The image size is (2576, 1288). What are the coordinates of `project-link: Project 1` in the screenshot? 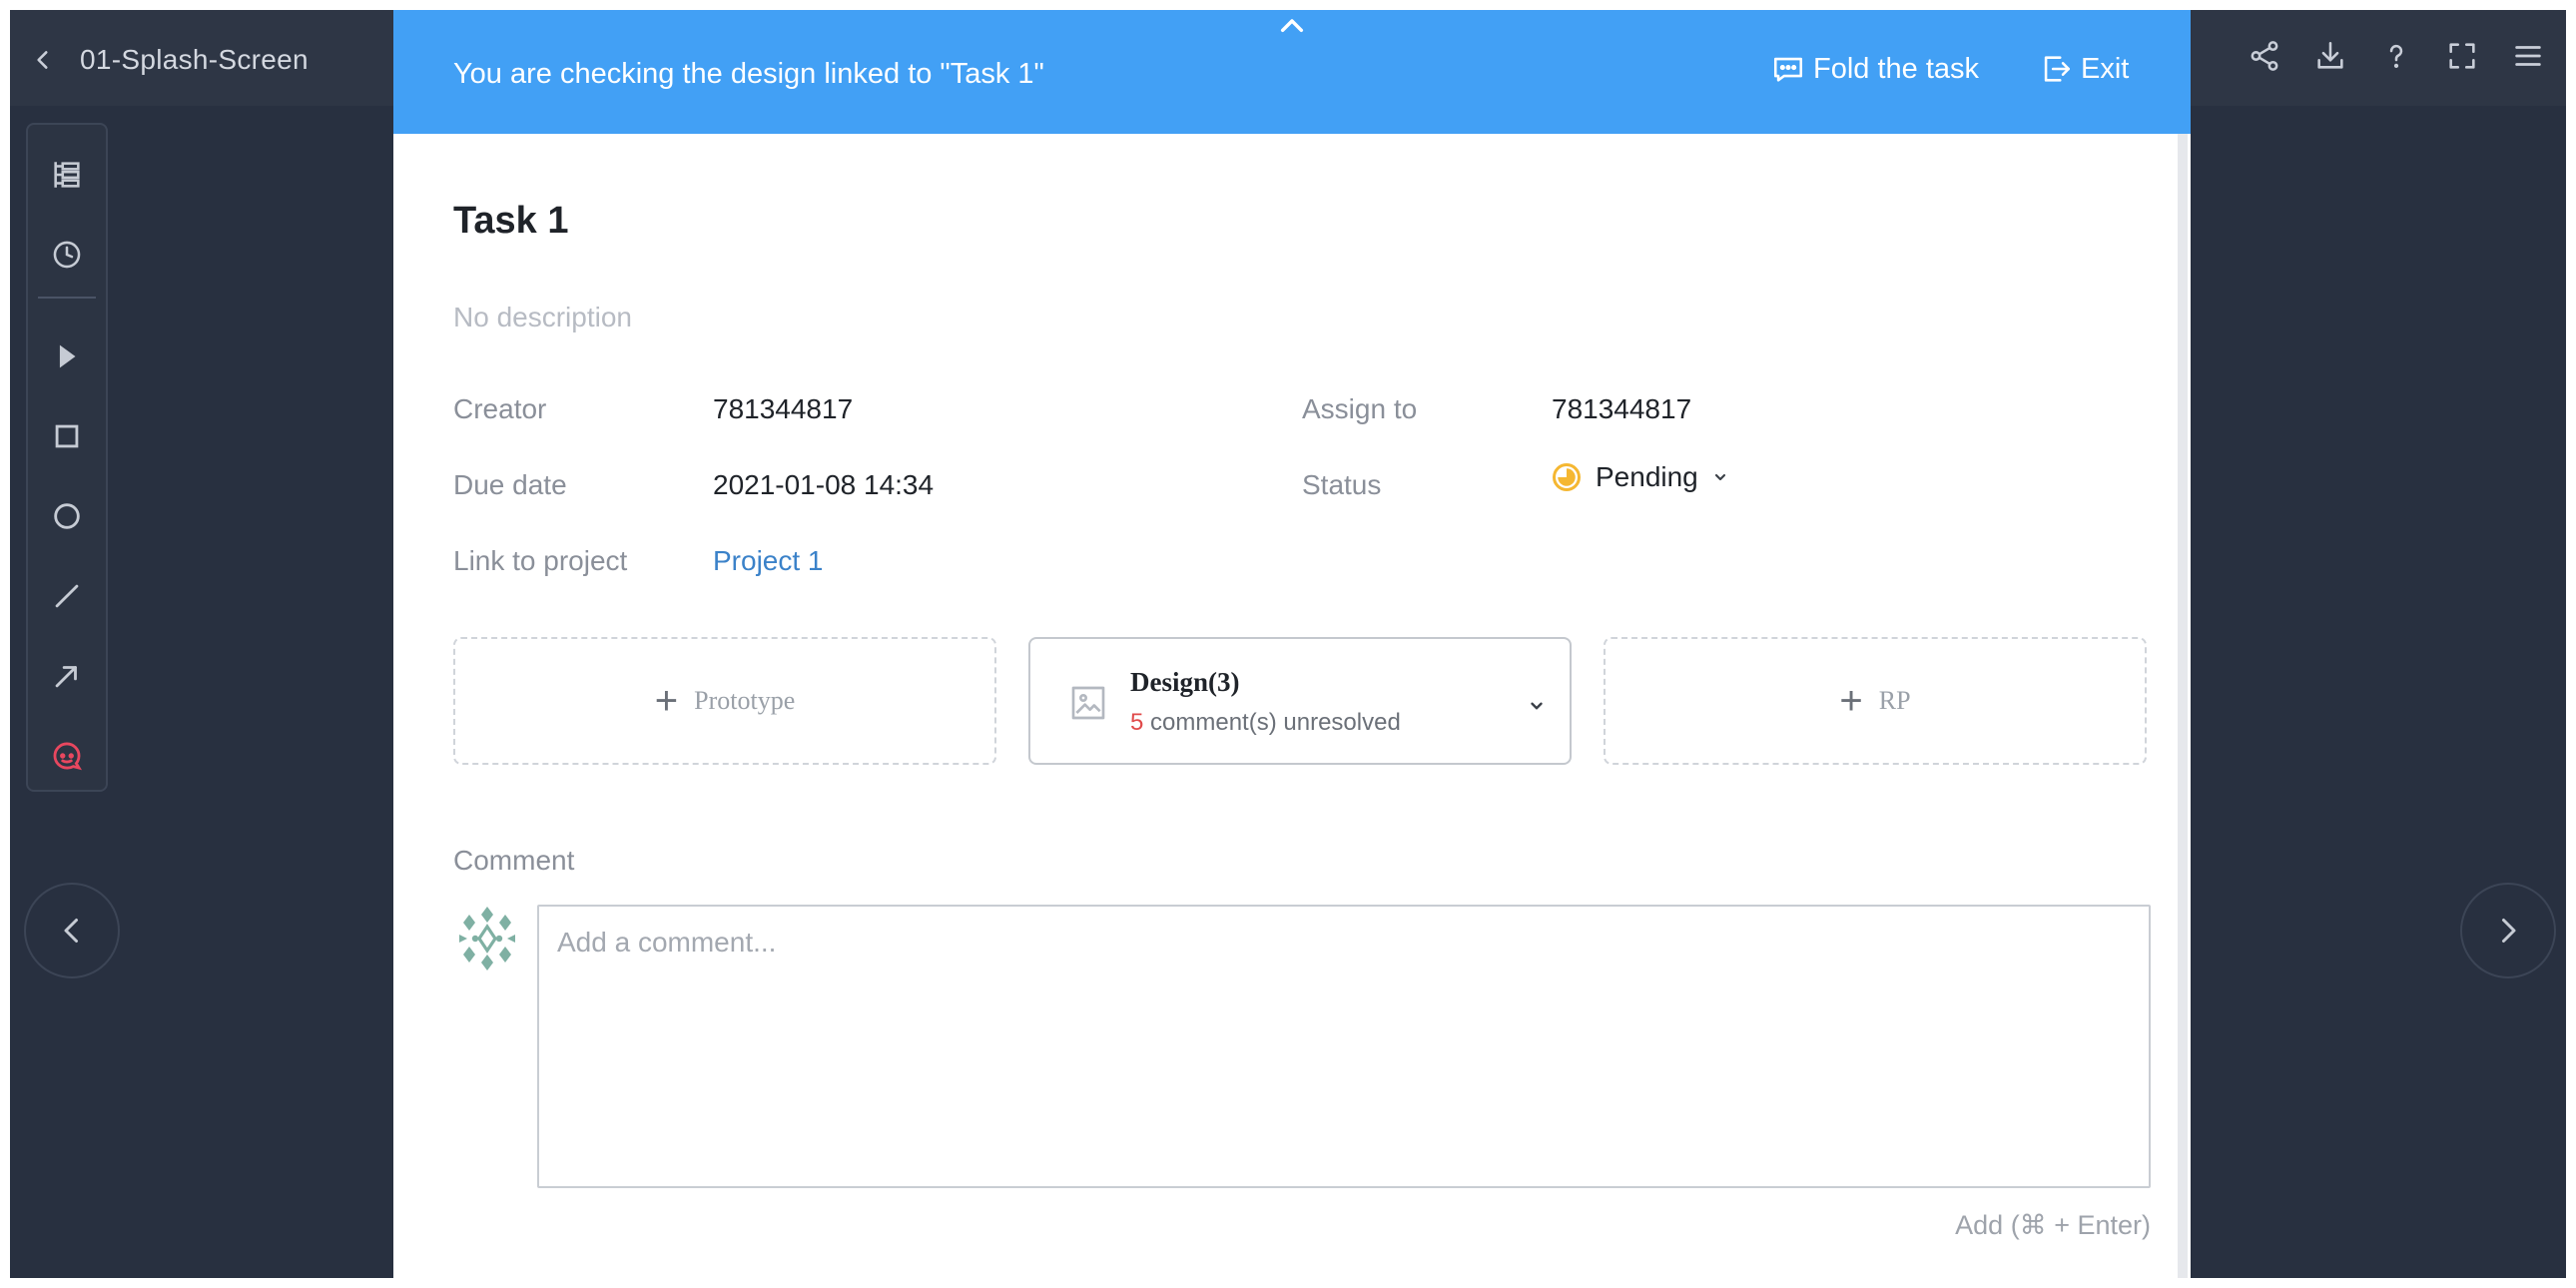 It's located at (768, 561).